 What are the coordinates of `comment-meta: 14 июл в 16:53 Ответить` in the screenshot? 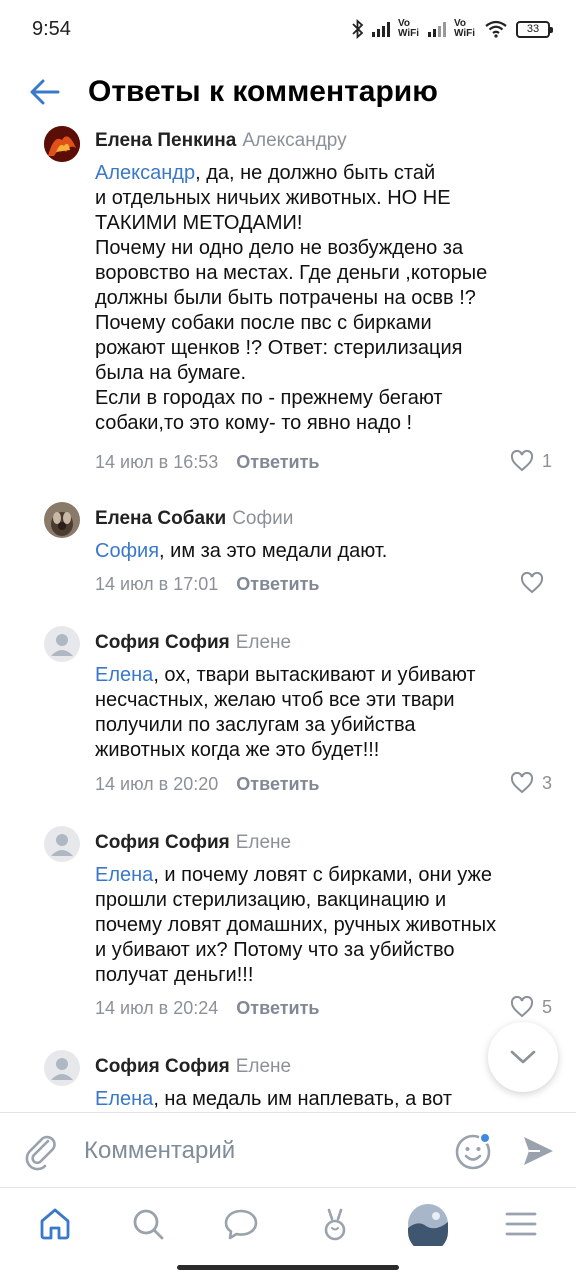 It's located at (207, 462).